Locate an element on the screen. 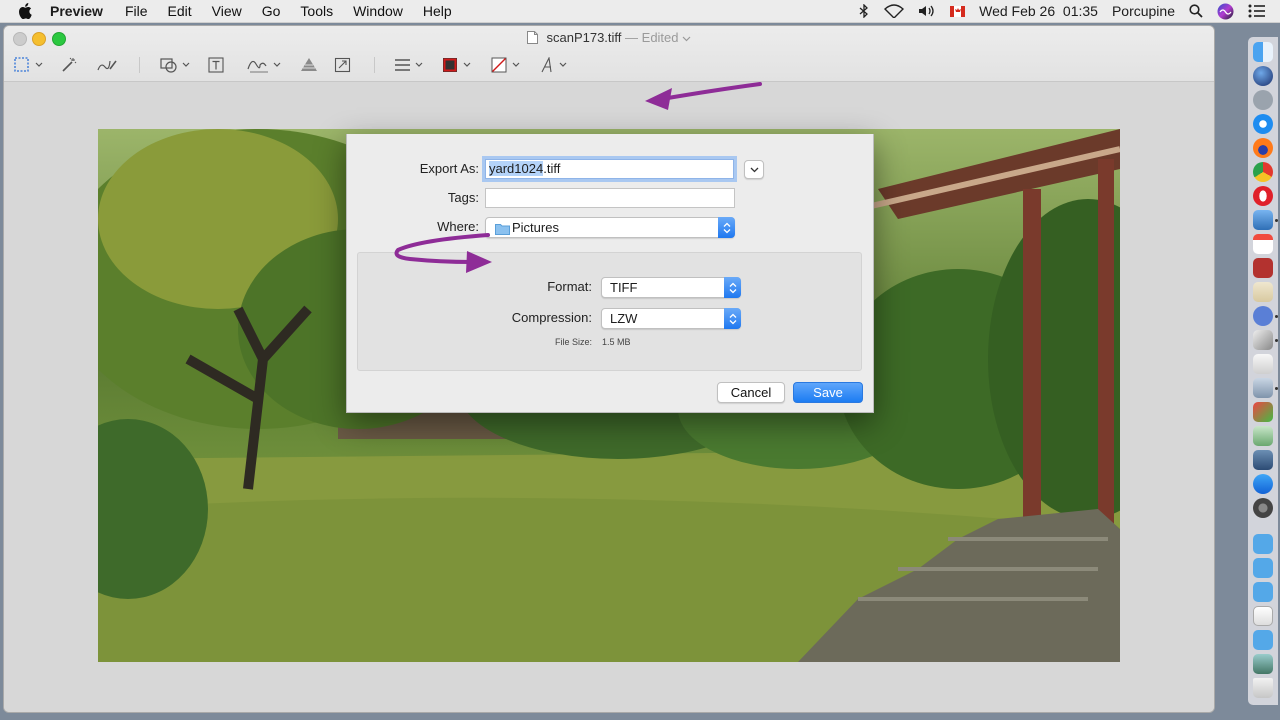  file-size-label: File Size: is located at coordinates (573, 342).